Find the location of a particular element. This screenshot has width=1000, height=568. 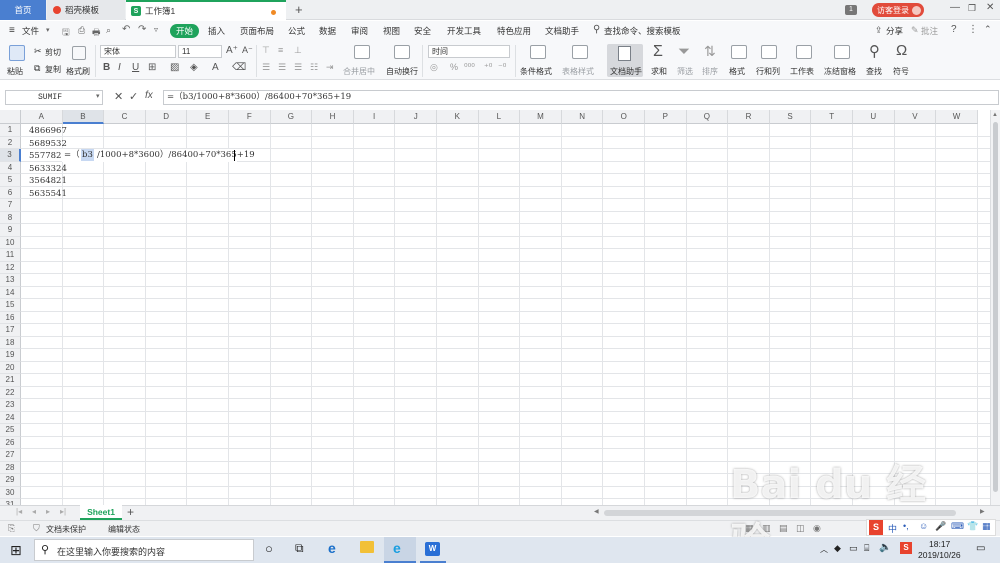

sheet-tab-sheet1: Sheet1 is located at coordinates (101, 512).